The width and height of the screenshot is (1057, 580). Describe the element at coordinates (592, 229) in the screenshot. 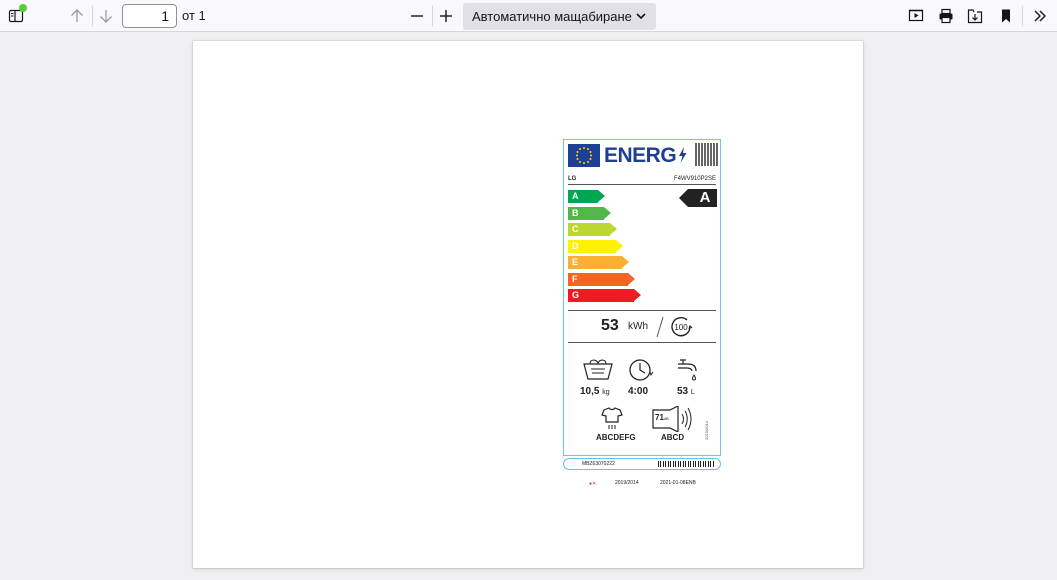

I see `energy-class-c: C` at that location.